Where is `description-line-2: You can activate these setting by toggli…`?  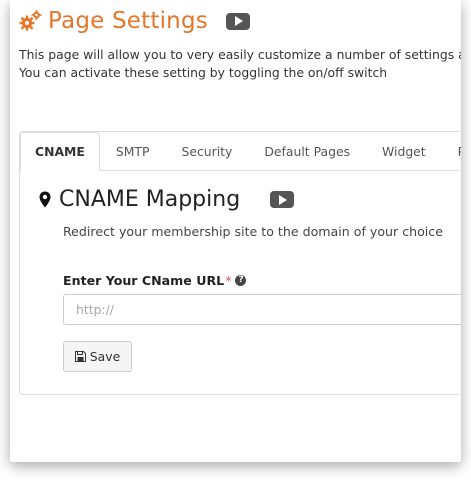
description-line-2: You can activate these setting by toggli… is located at coordinates (203, 72).